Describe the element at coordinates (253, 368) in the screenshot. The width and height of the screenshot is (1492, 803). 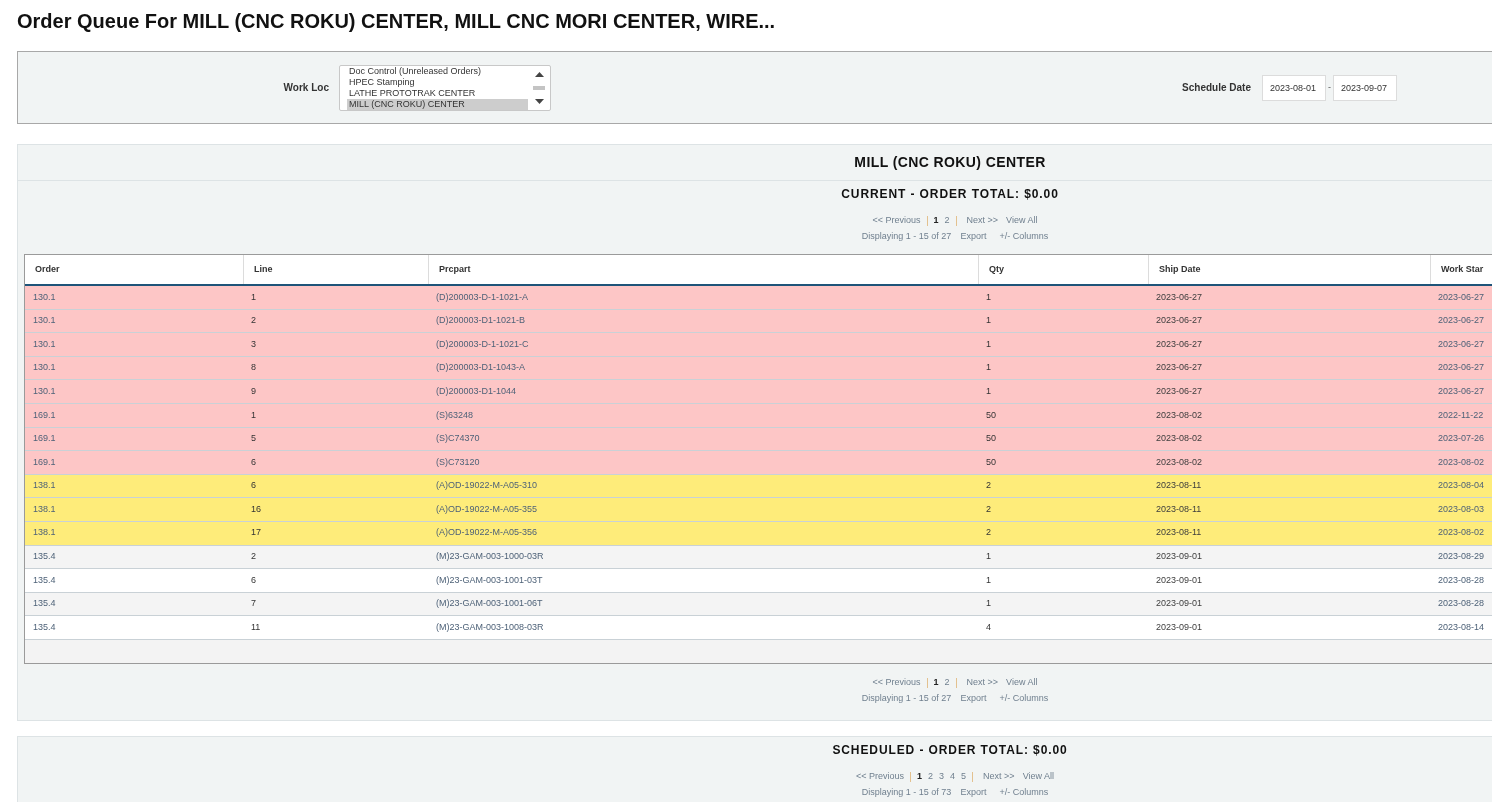
I see `table-cell-text: 8` at that location.